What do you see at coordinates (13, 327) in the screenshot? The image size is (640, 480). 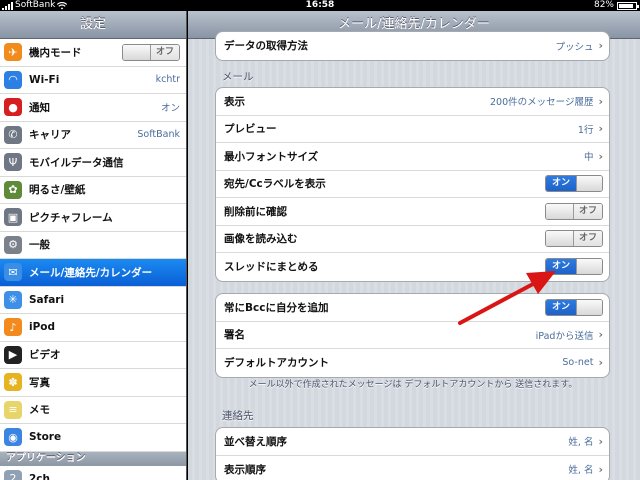 I see `ipod-icon: ♪` at bounding box center [13, 327].